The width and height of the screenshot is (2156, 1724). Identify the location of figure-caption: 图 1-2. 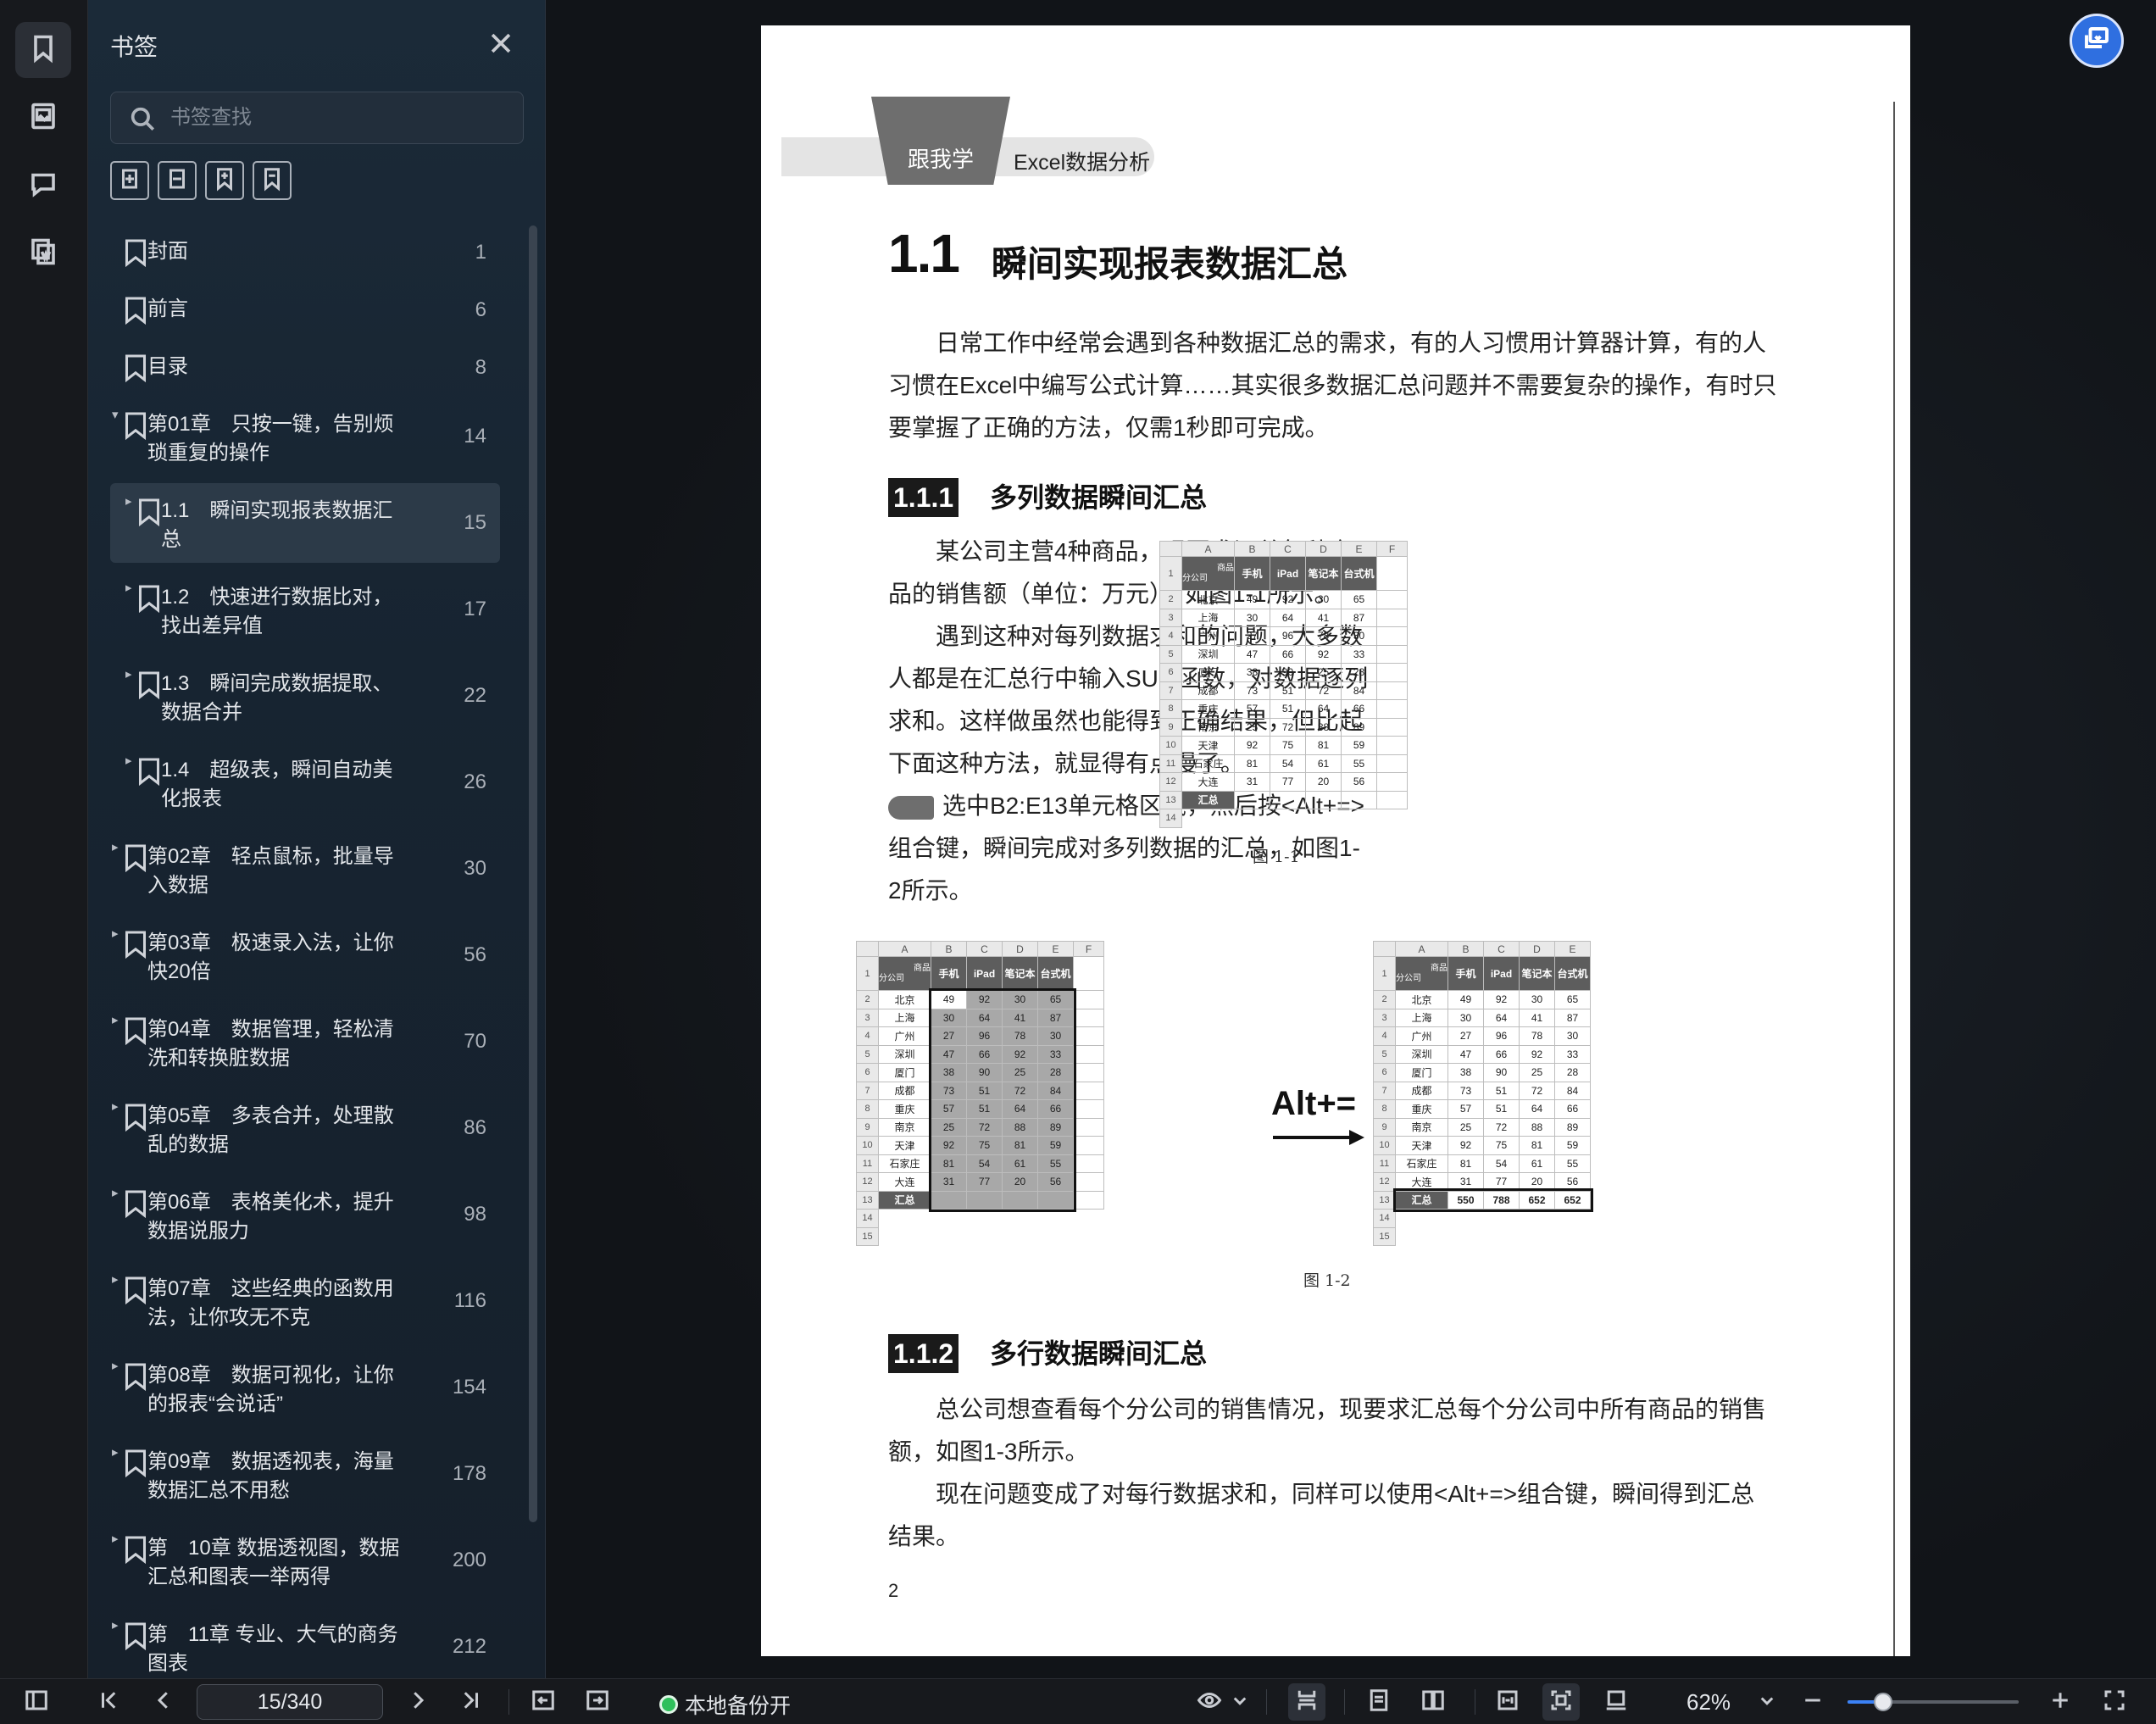
(1327, 1280).